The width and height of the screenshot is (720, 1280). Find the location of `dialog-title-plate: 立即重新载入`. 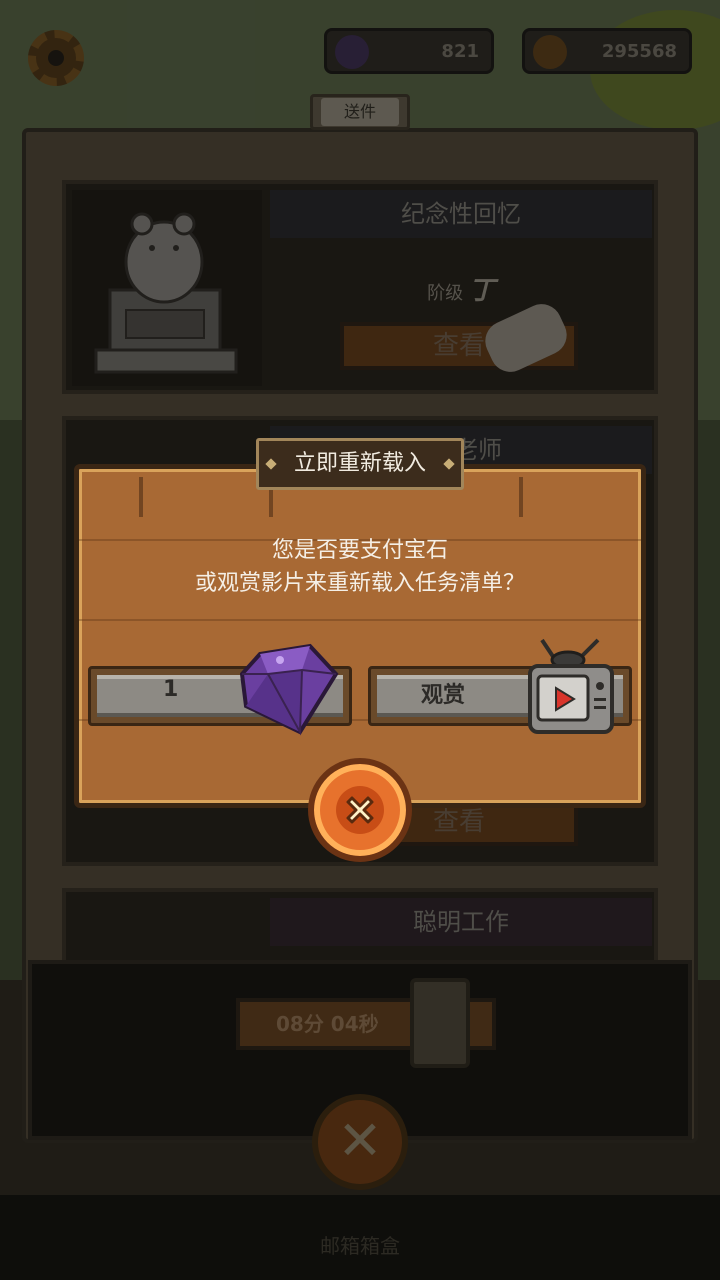

dialog-title-plate: 立即重新载入 is located at coordinates (360, 464).